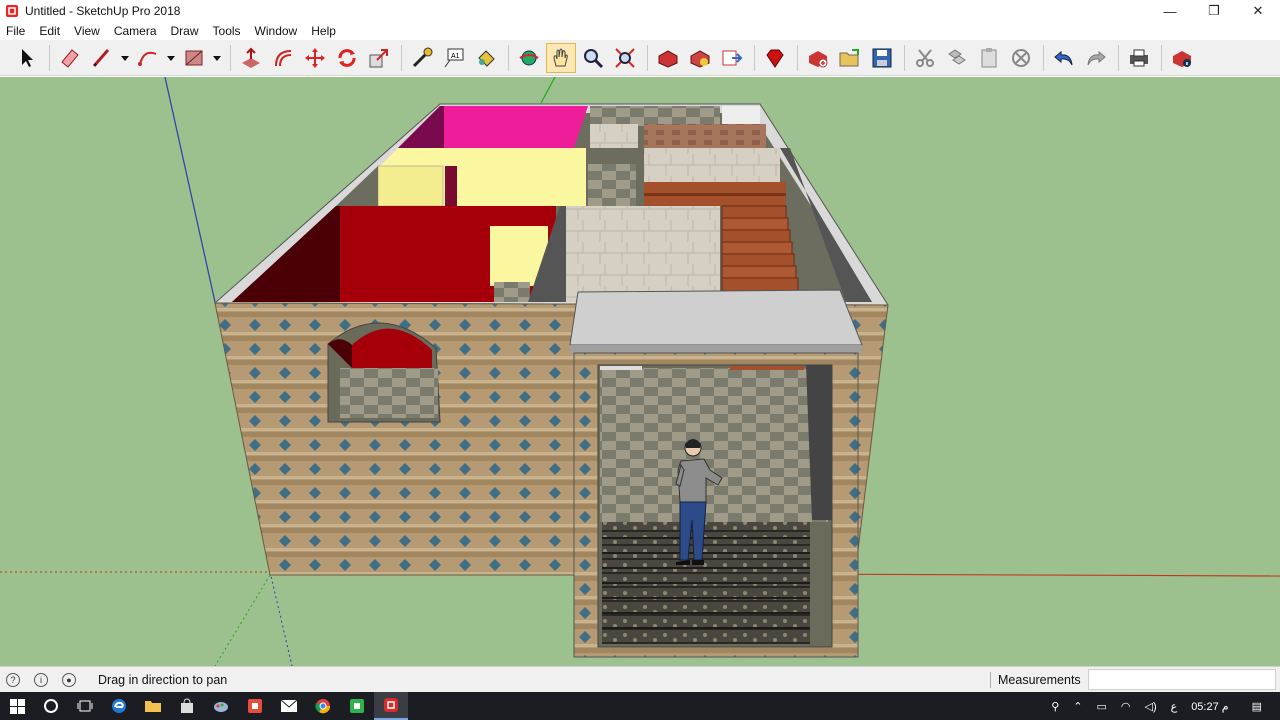  What do you see at coordinates (1150, 706) in the screenshot?
I see `volume-icon: ◁)` at bounding box center [1150, 706].